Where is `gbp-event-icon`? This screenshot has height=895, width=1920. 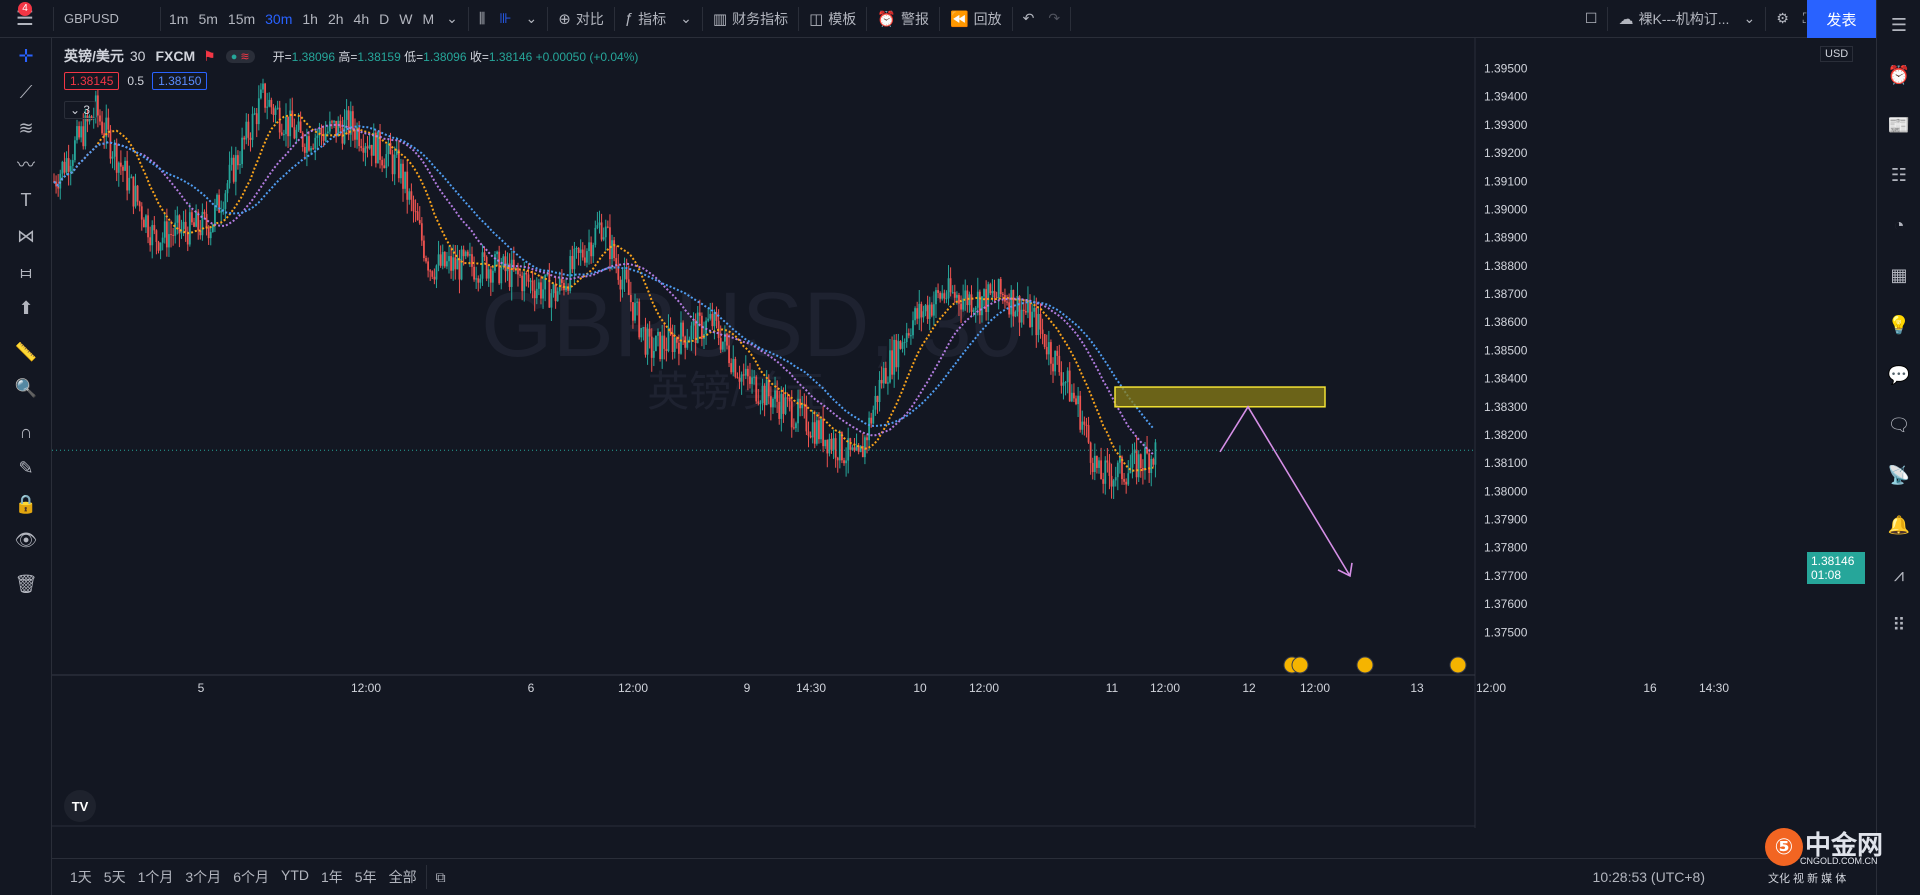 gbp-event-icon is located at coordinates (1365, 665).